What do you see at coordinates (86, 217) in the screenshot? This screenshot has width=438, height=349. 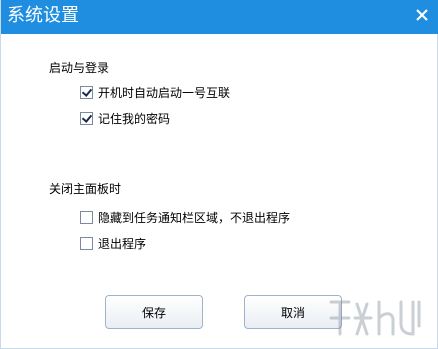 I see `hide-to-tray-checkbox` at bounding box center [86, 217].